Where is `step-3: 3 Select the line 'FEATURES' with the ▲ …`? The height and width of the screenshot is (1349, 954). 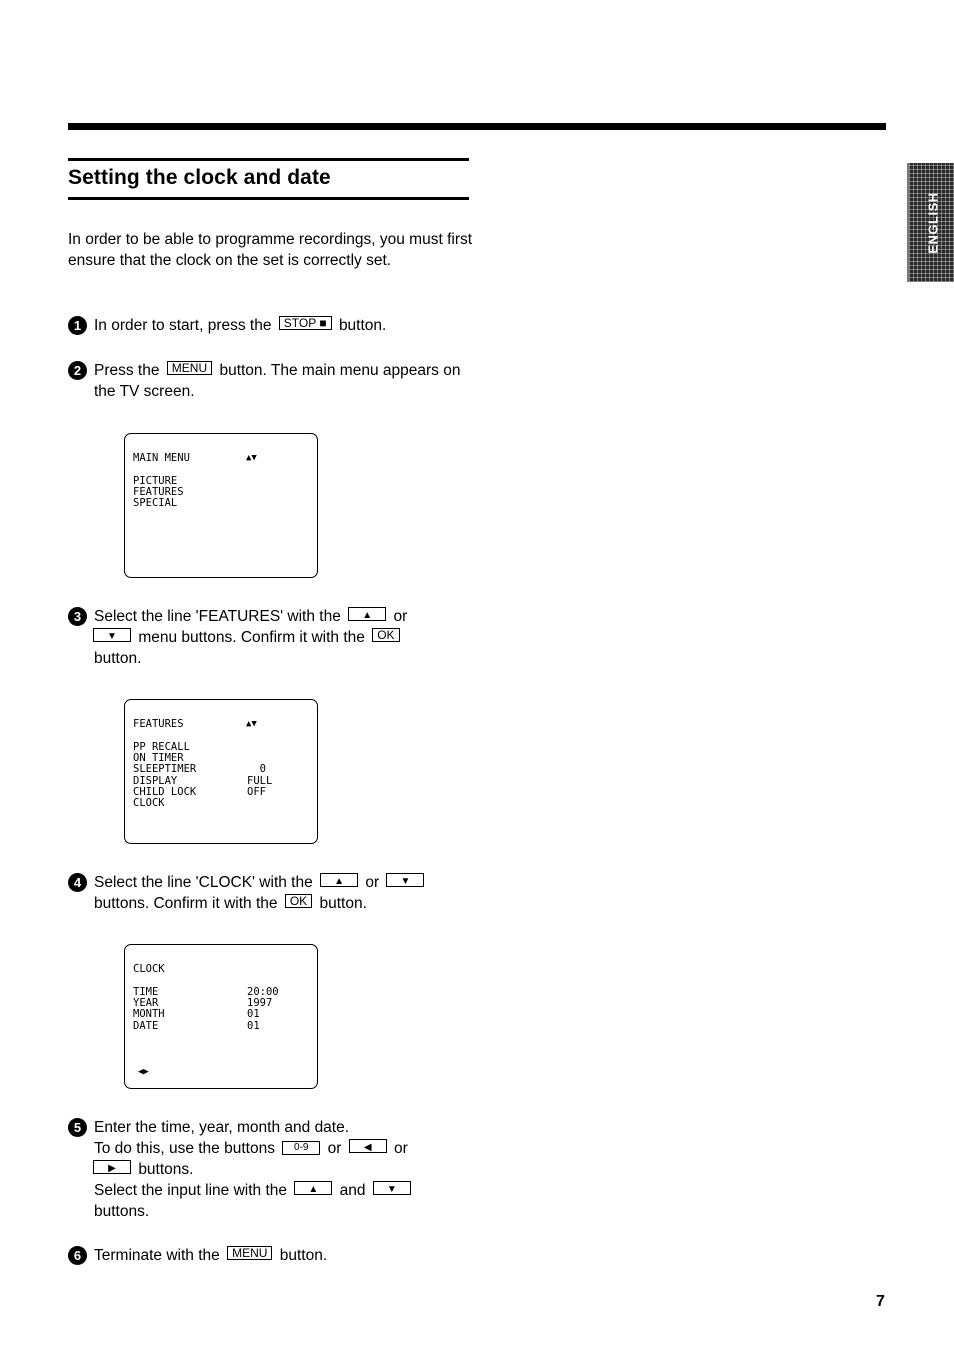
step-3: 3 Select the line 'FEATURES' with the ▲ … is located at coordinates (273, 637).